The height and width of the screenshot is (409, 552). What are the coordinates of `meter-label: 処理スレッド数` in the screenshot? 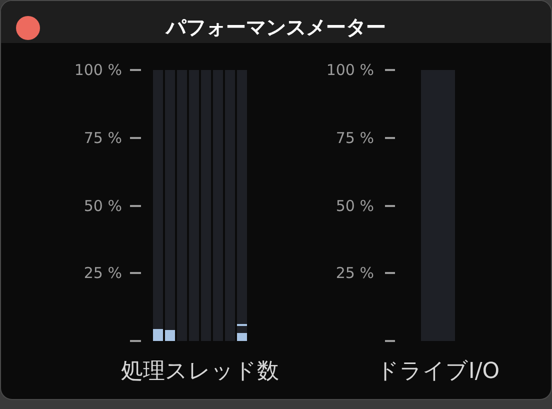 It's located at (200, 372).